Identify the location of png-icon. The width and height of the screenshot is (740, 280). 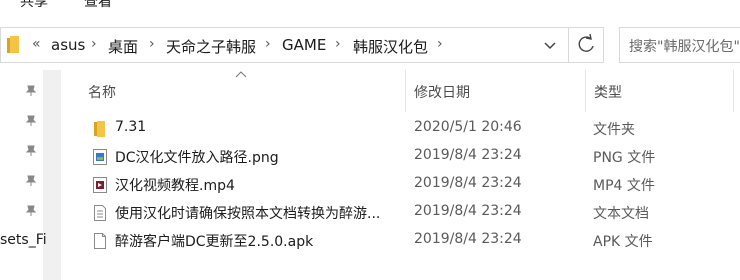
(100, 157).